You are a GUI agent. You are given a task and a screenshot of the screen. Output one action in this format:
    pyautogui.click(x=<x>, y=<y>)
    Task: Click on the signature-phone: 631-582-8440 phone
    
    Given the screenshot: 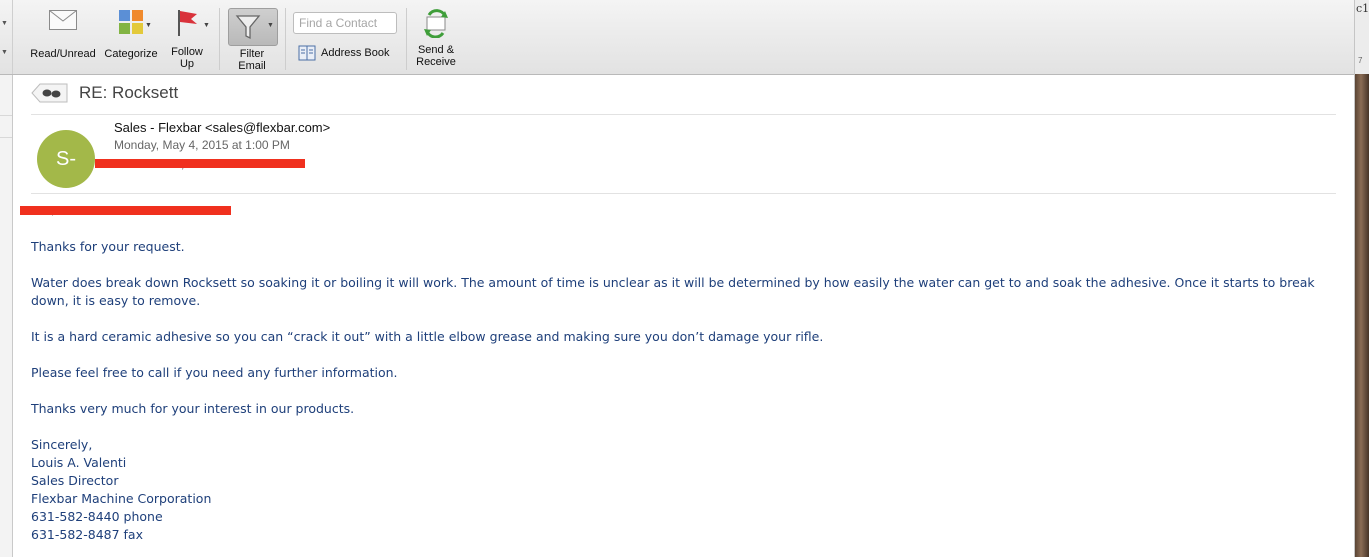 What is the action you would take?
    pyautogui.click(x=97, y=516)
    